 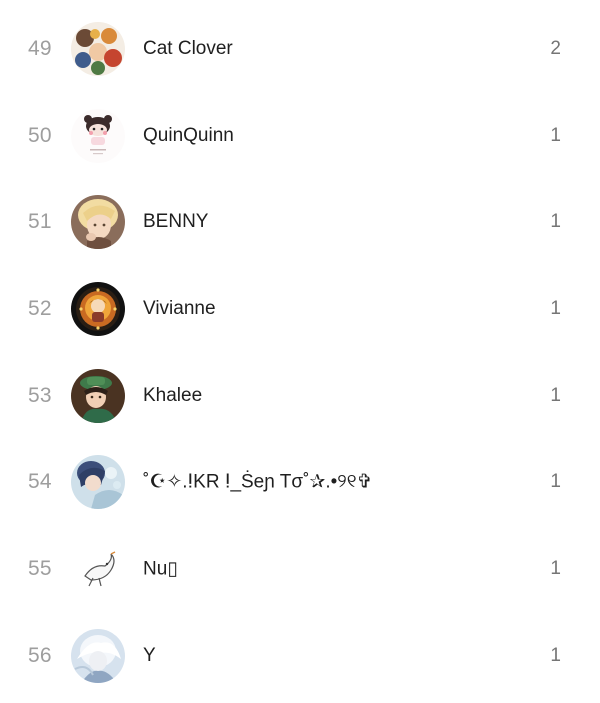 What do you see at coordinates (40, 48) in the screenshot?
I see `rank-number: 49` at bounding box center [40, 48].